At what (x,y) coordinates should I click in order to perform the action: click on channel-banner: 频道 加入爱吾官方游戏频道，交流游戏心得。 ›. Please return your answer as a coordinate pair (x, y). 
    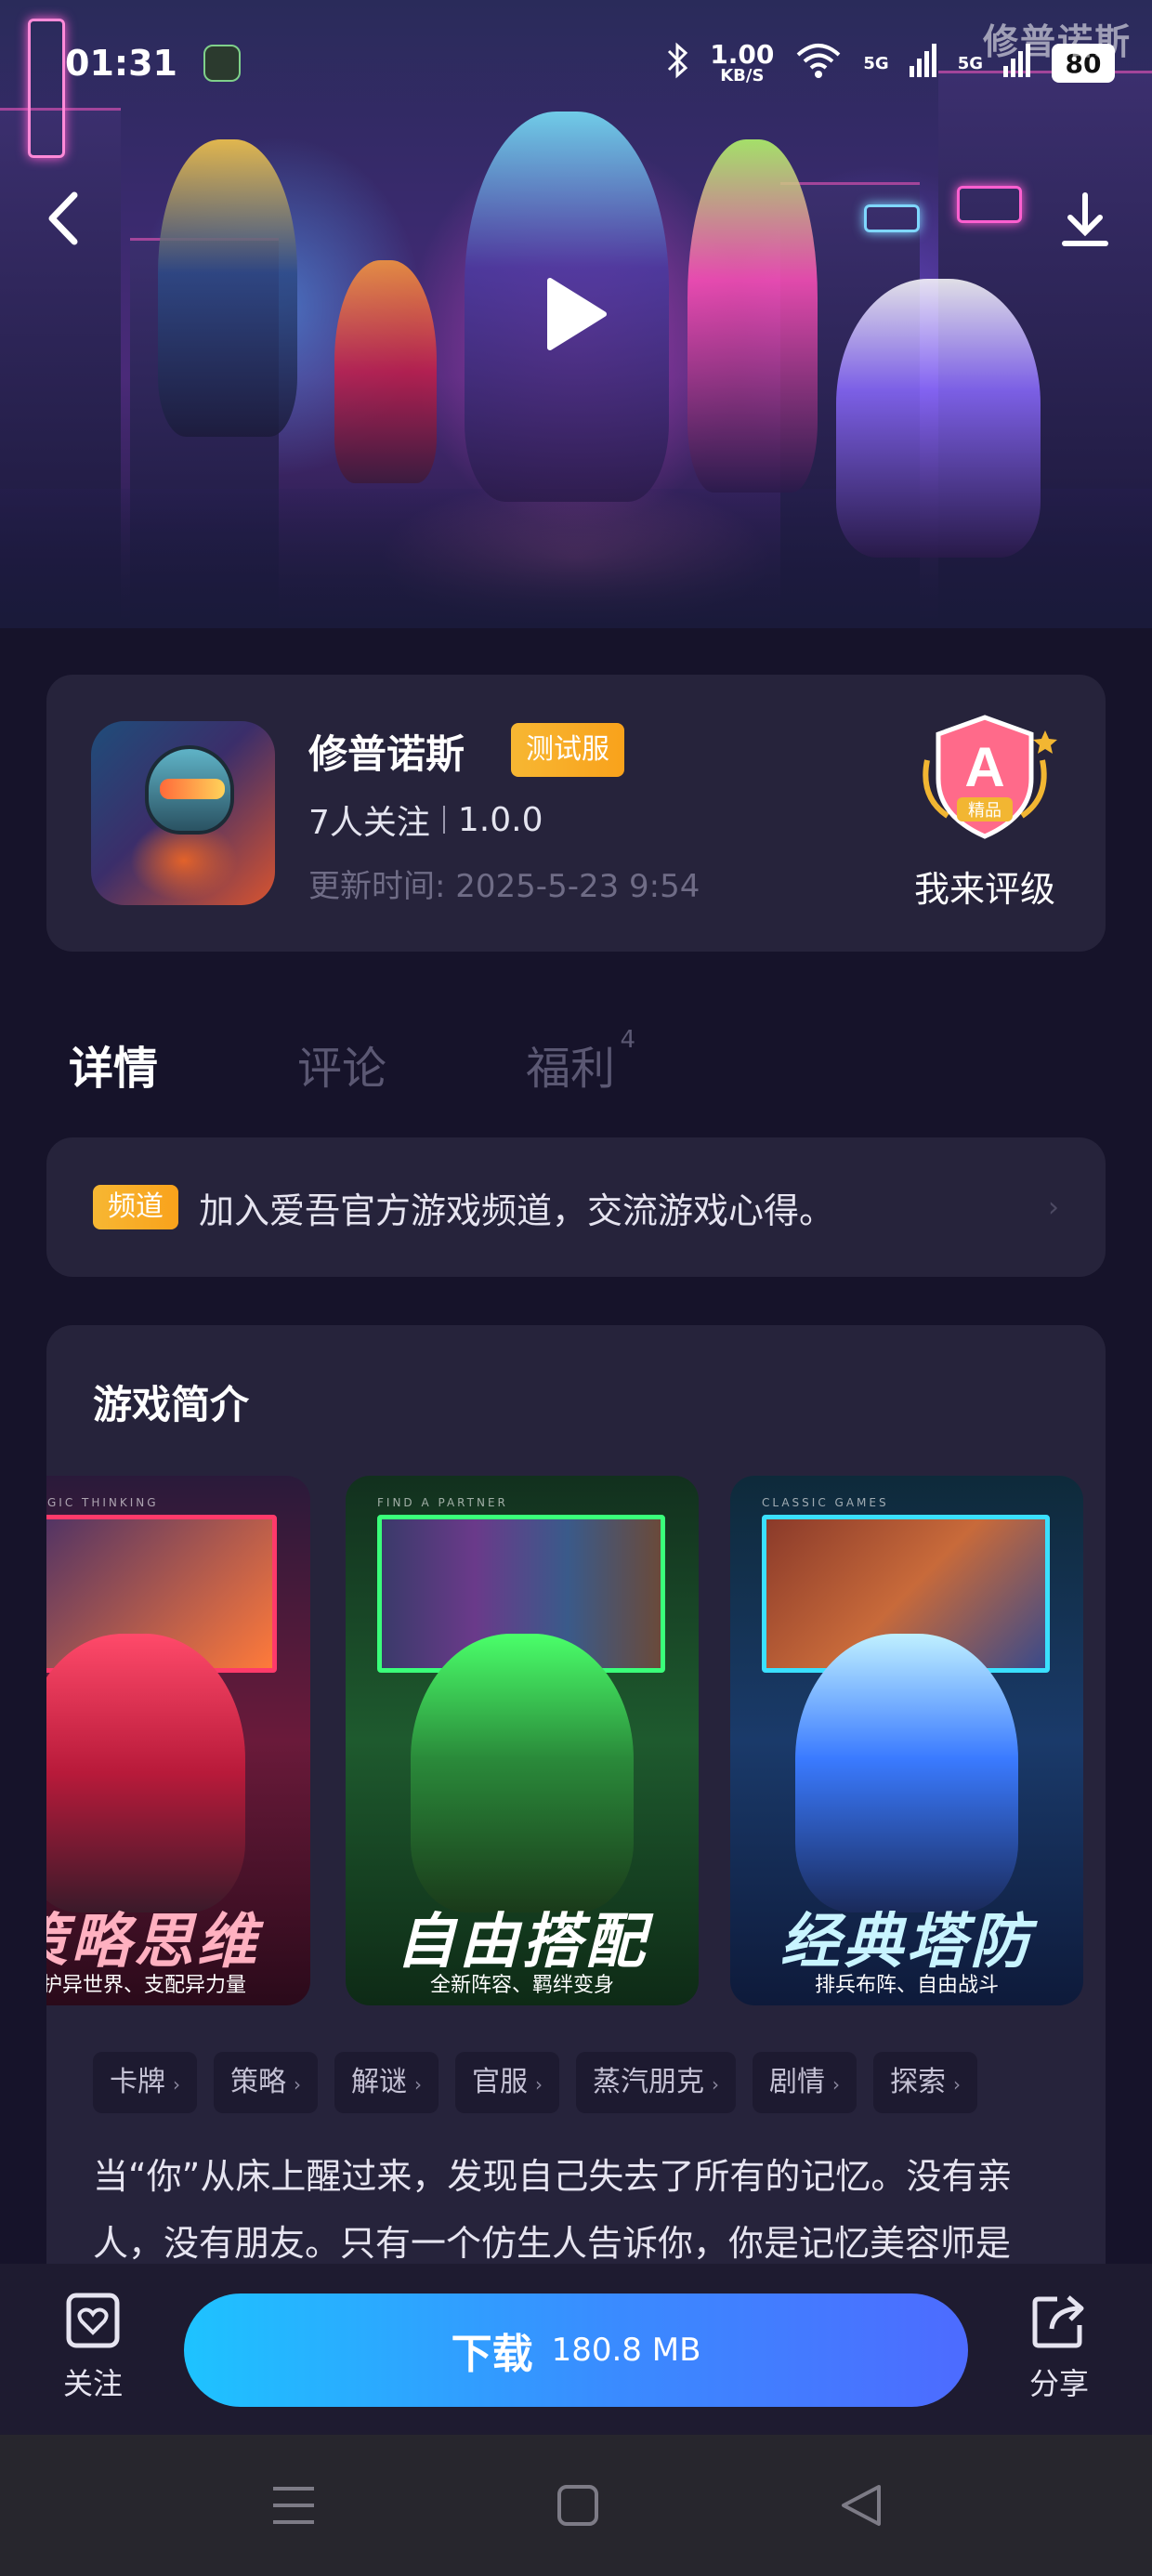
    Looking at the image, I should click on (576, 1207).